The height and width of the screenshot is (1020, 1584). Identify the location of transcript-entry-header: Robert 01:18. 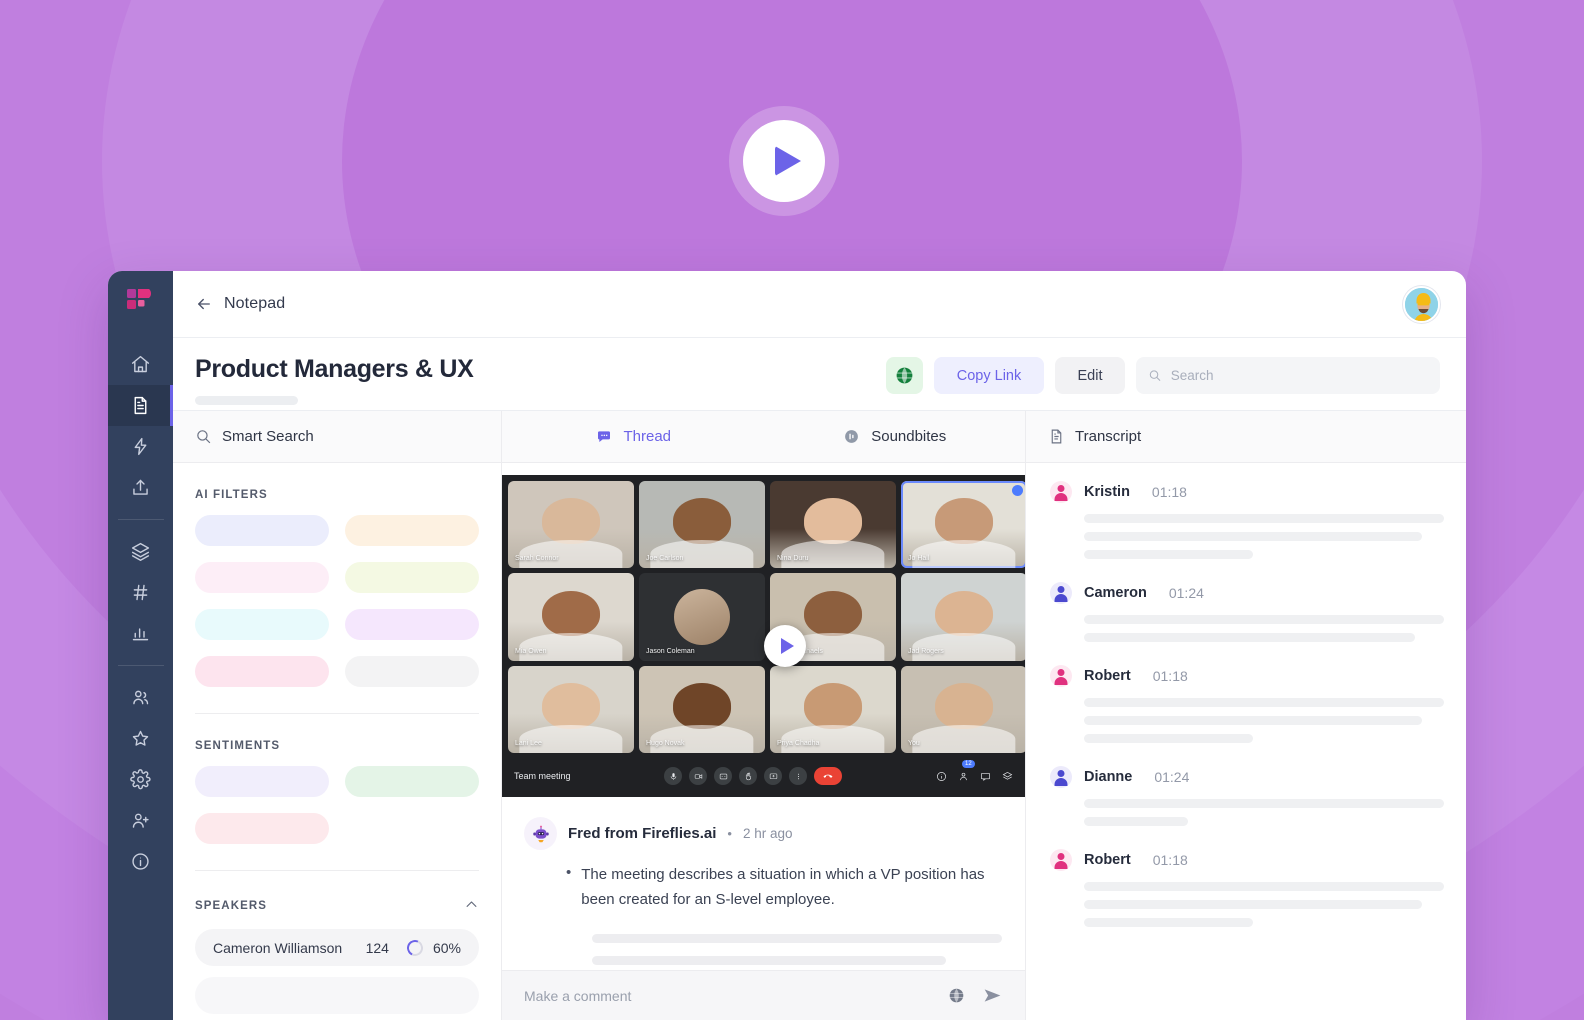
(1247, 676).